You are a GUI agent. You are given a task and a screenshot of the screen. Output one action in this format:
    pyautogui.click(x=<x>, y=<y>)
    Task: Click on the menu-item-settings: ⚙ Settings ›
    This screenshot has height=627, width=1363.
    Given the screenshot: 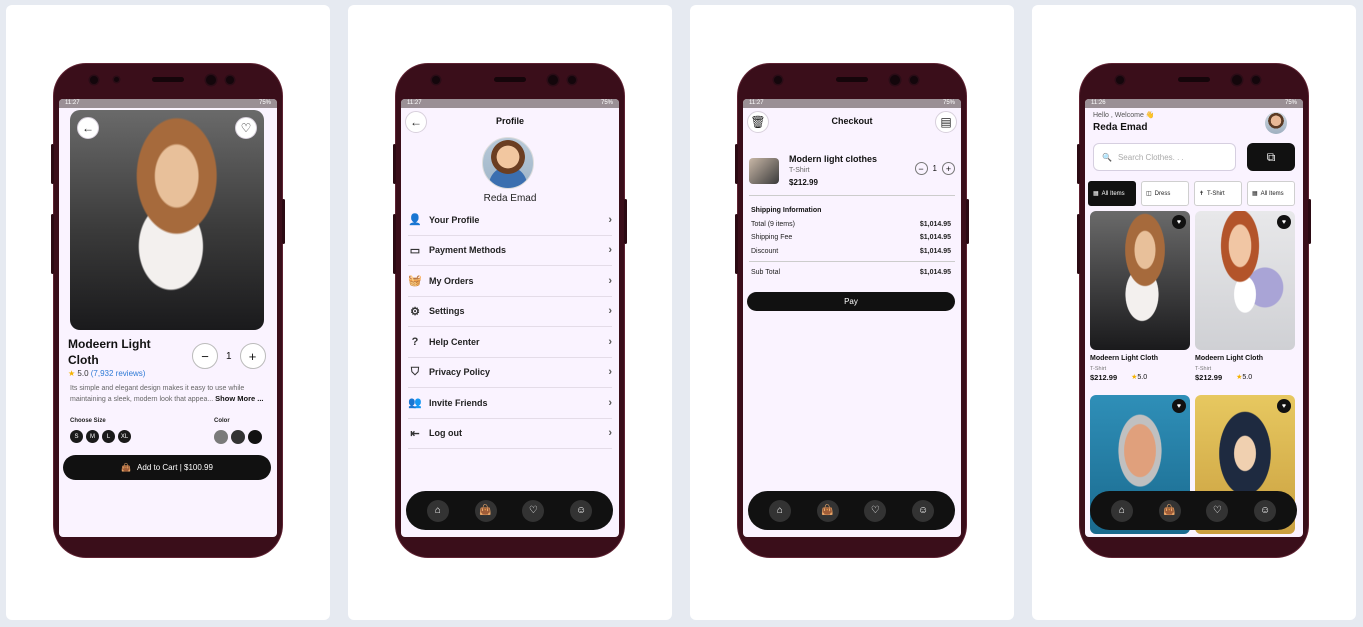 What is the action you would take?
    pyautogui.click(x=510, y=312)
    